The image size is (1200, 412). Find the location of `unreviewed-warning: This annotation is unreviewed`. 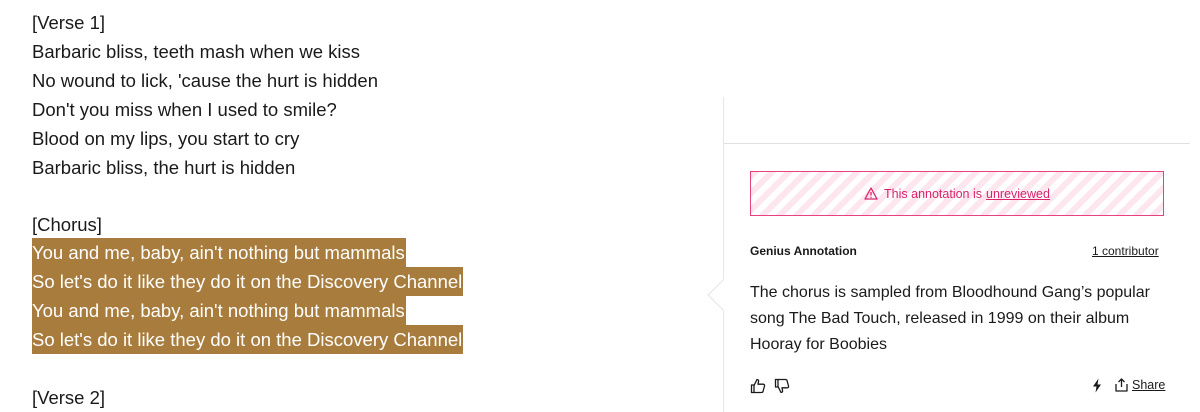

unreviewed-warning: This annotation is unreviewed is located at coordinates (957, 193).